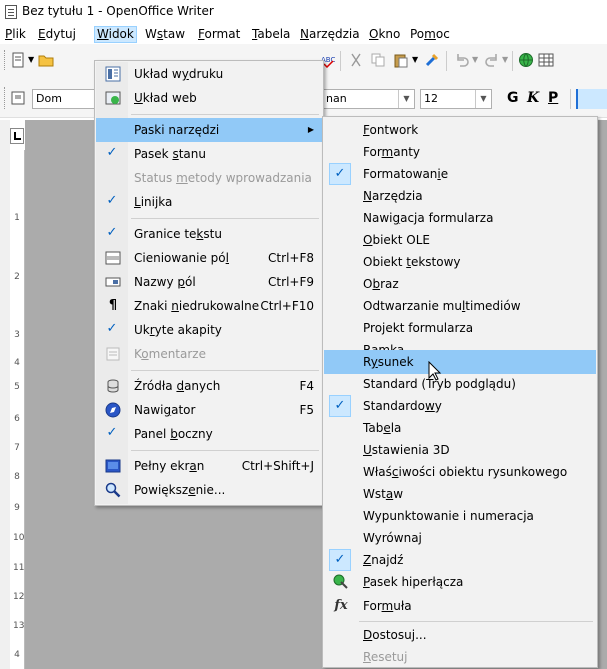 This screenshot has height=669, width=607. Describe the element at coordinates (209, 130) in the screenshot. I see `menu-item-toolbars: Paski narzędzi ▶` at that location.